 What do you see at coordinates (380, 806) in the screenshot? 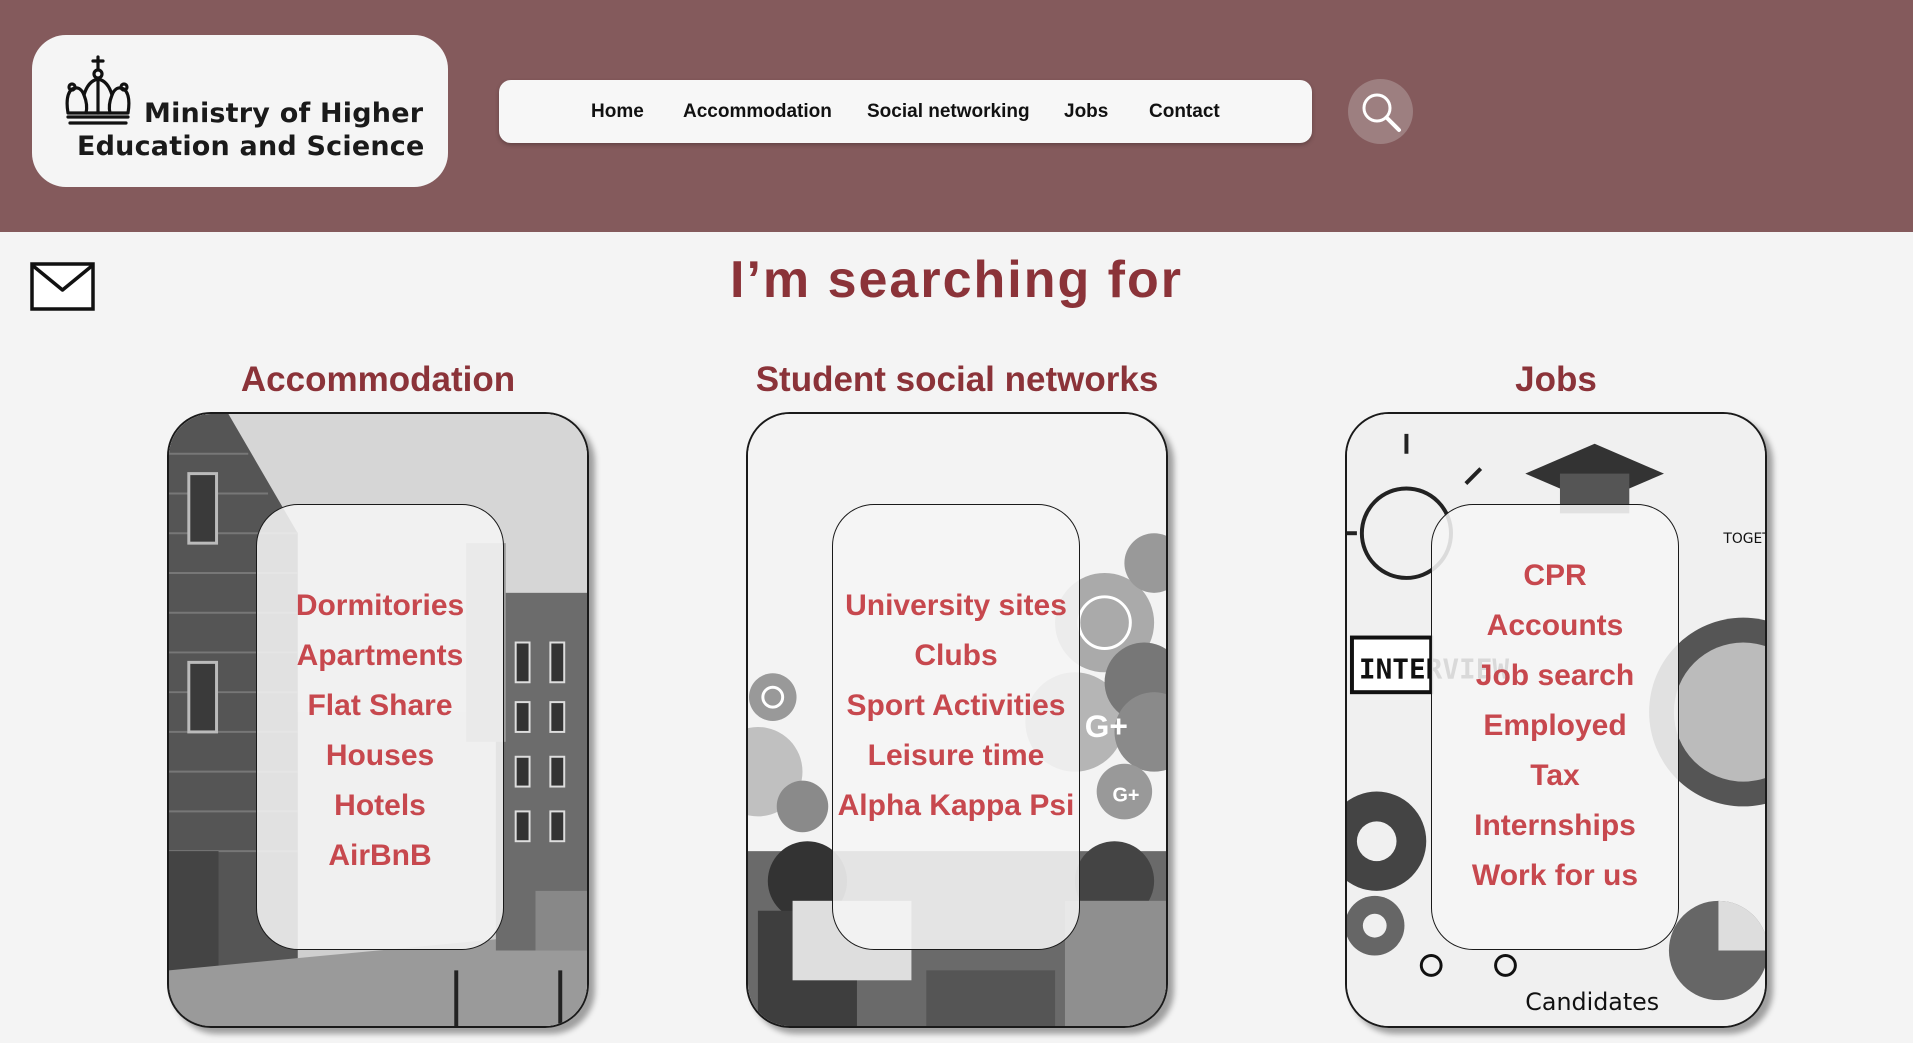
I see `link-hotels: Hotels` at bounding box center [380, 806].